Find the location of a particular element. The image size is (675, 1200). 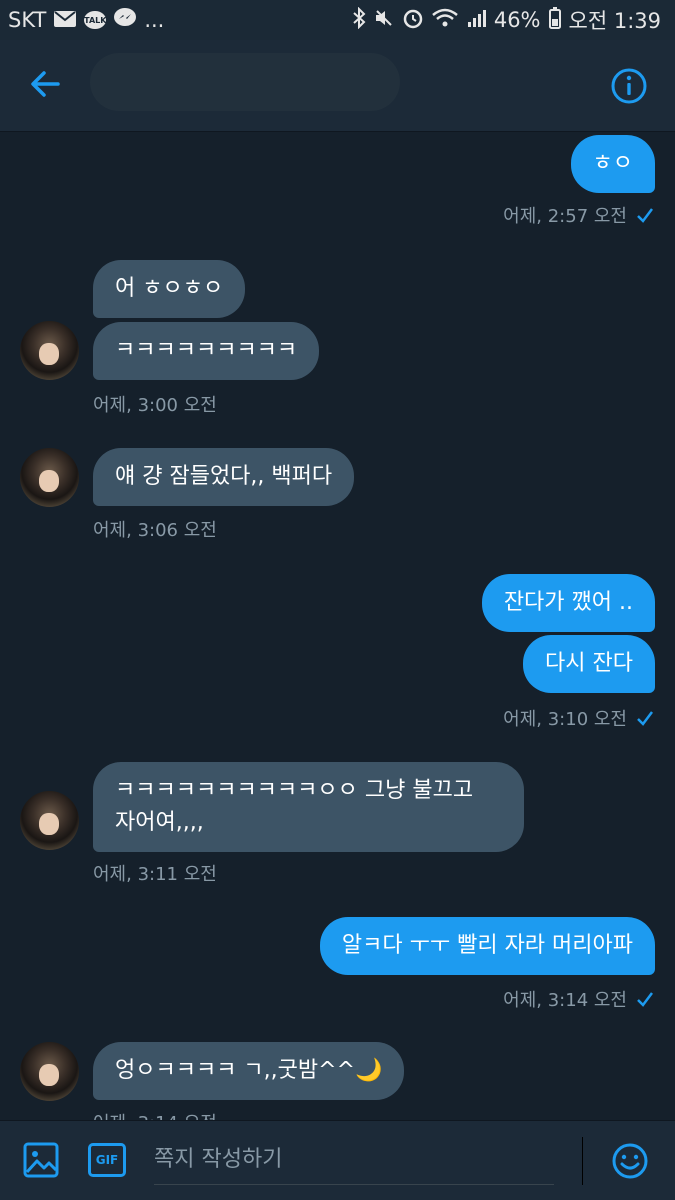

message-meta-in: 어제, 3:06 오전 is located at coordinates (155, 529).